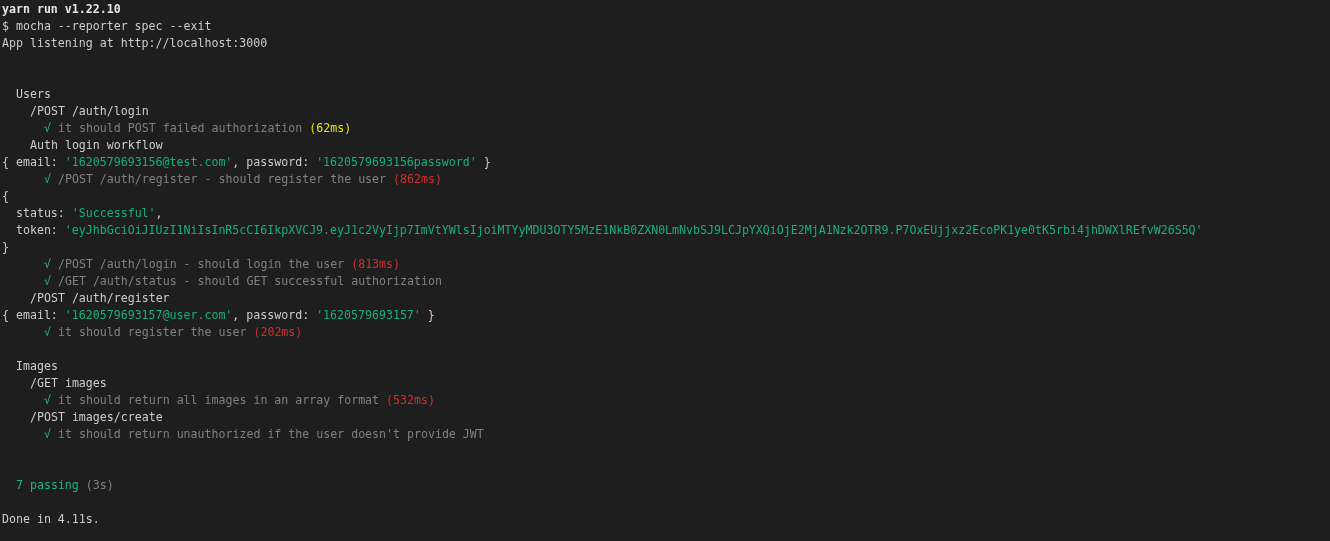  I want to click on test-title: it should return unauthorized if the user doesn't provide JWT, so click(271, 434).